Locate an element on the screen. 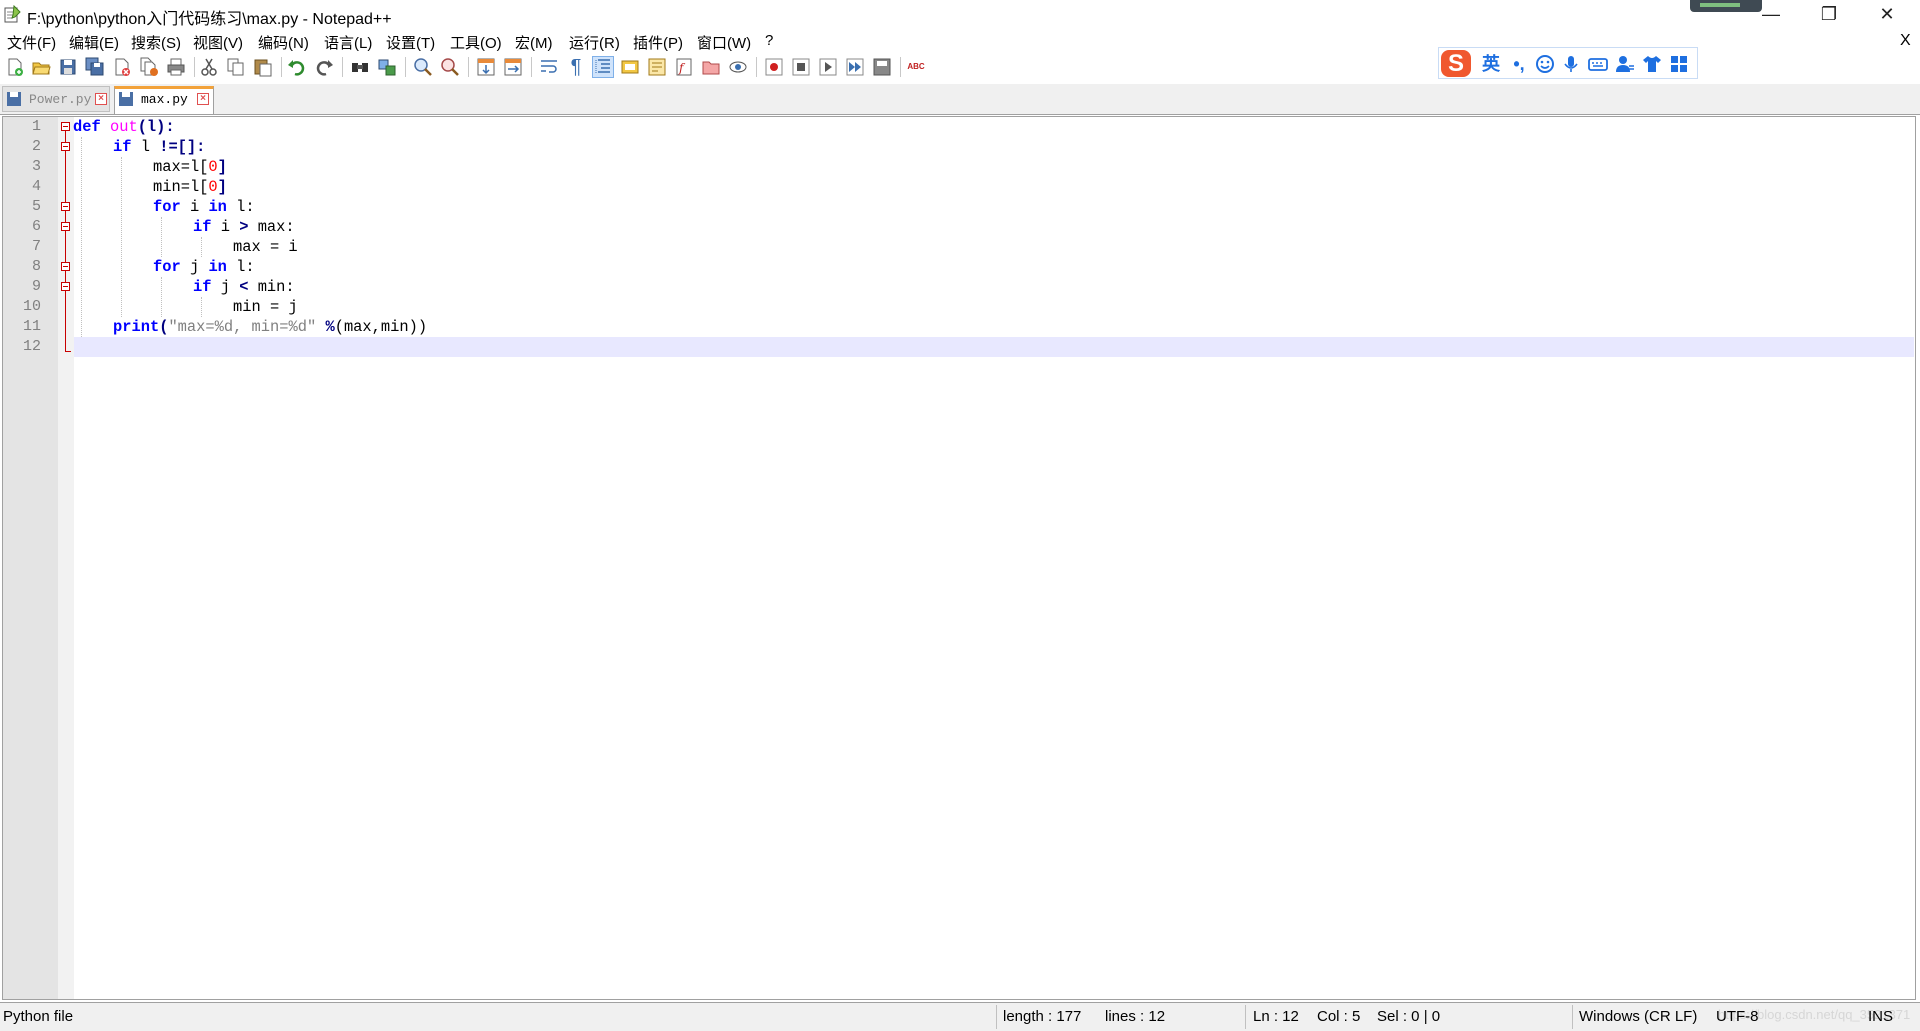 This screenshot has width=1920, height=1031. apps-icon is located at coordinates (1679, 64).